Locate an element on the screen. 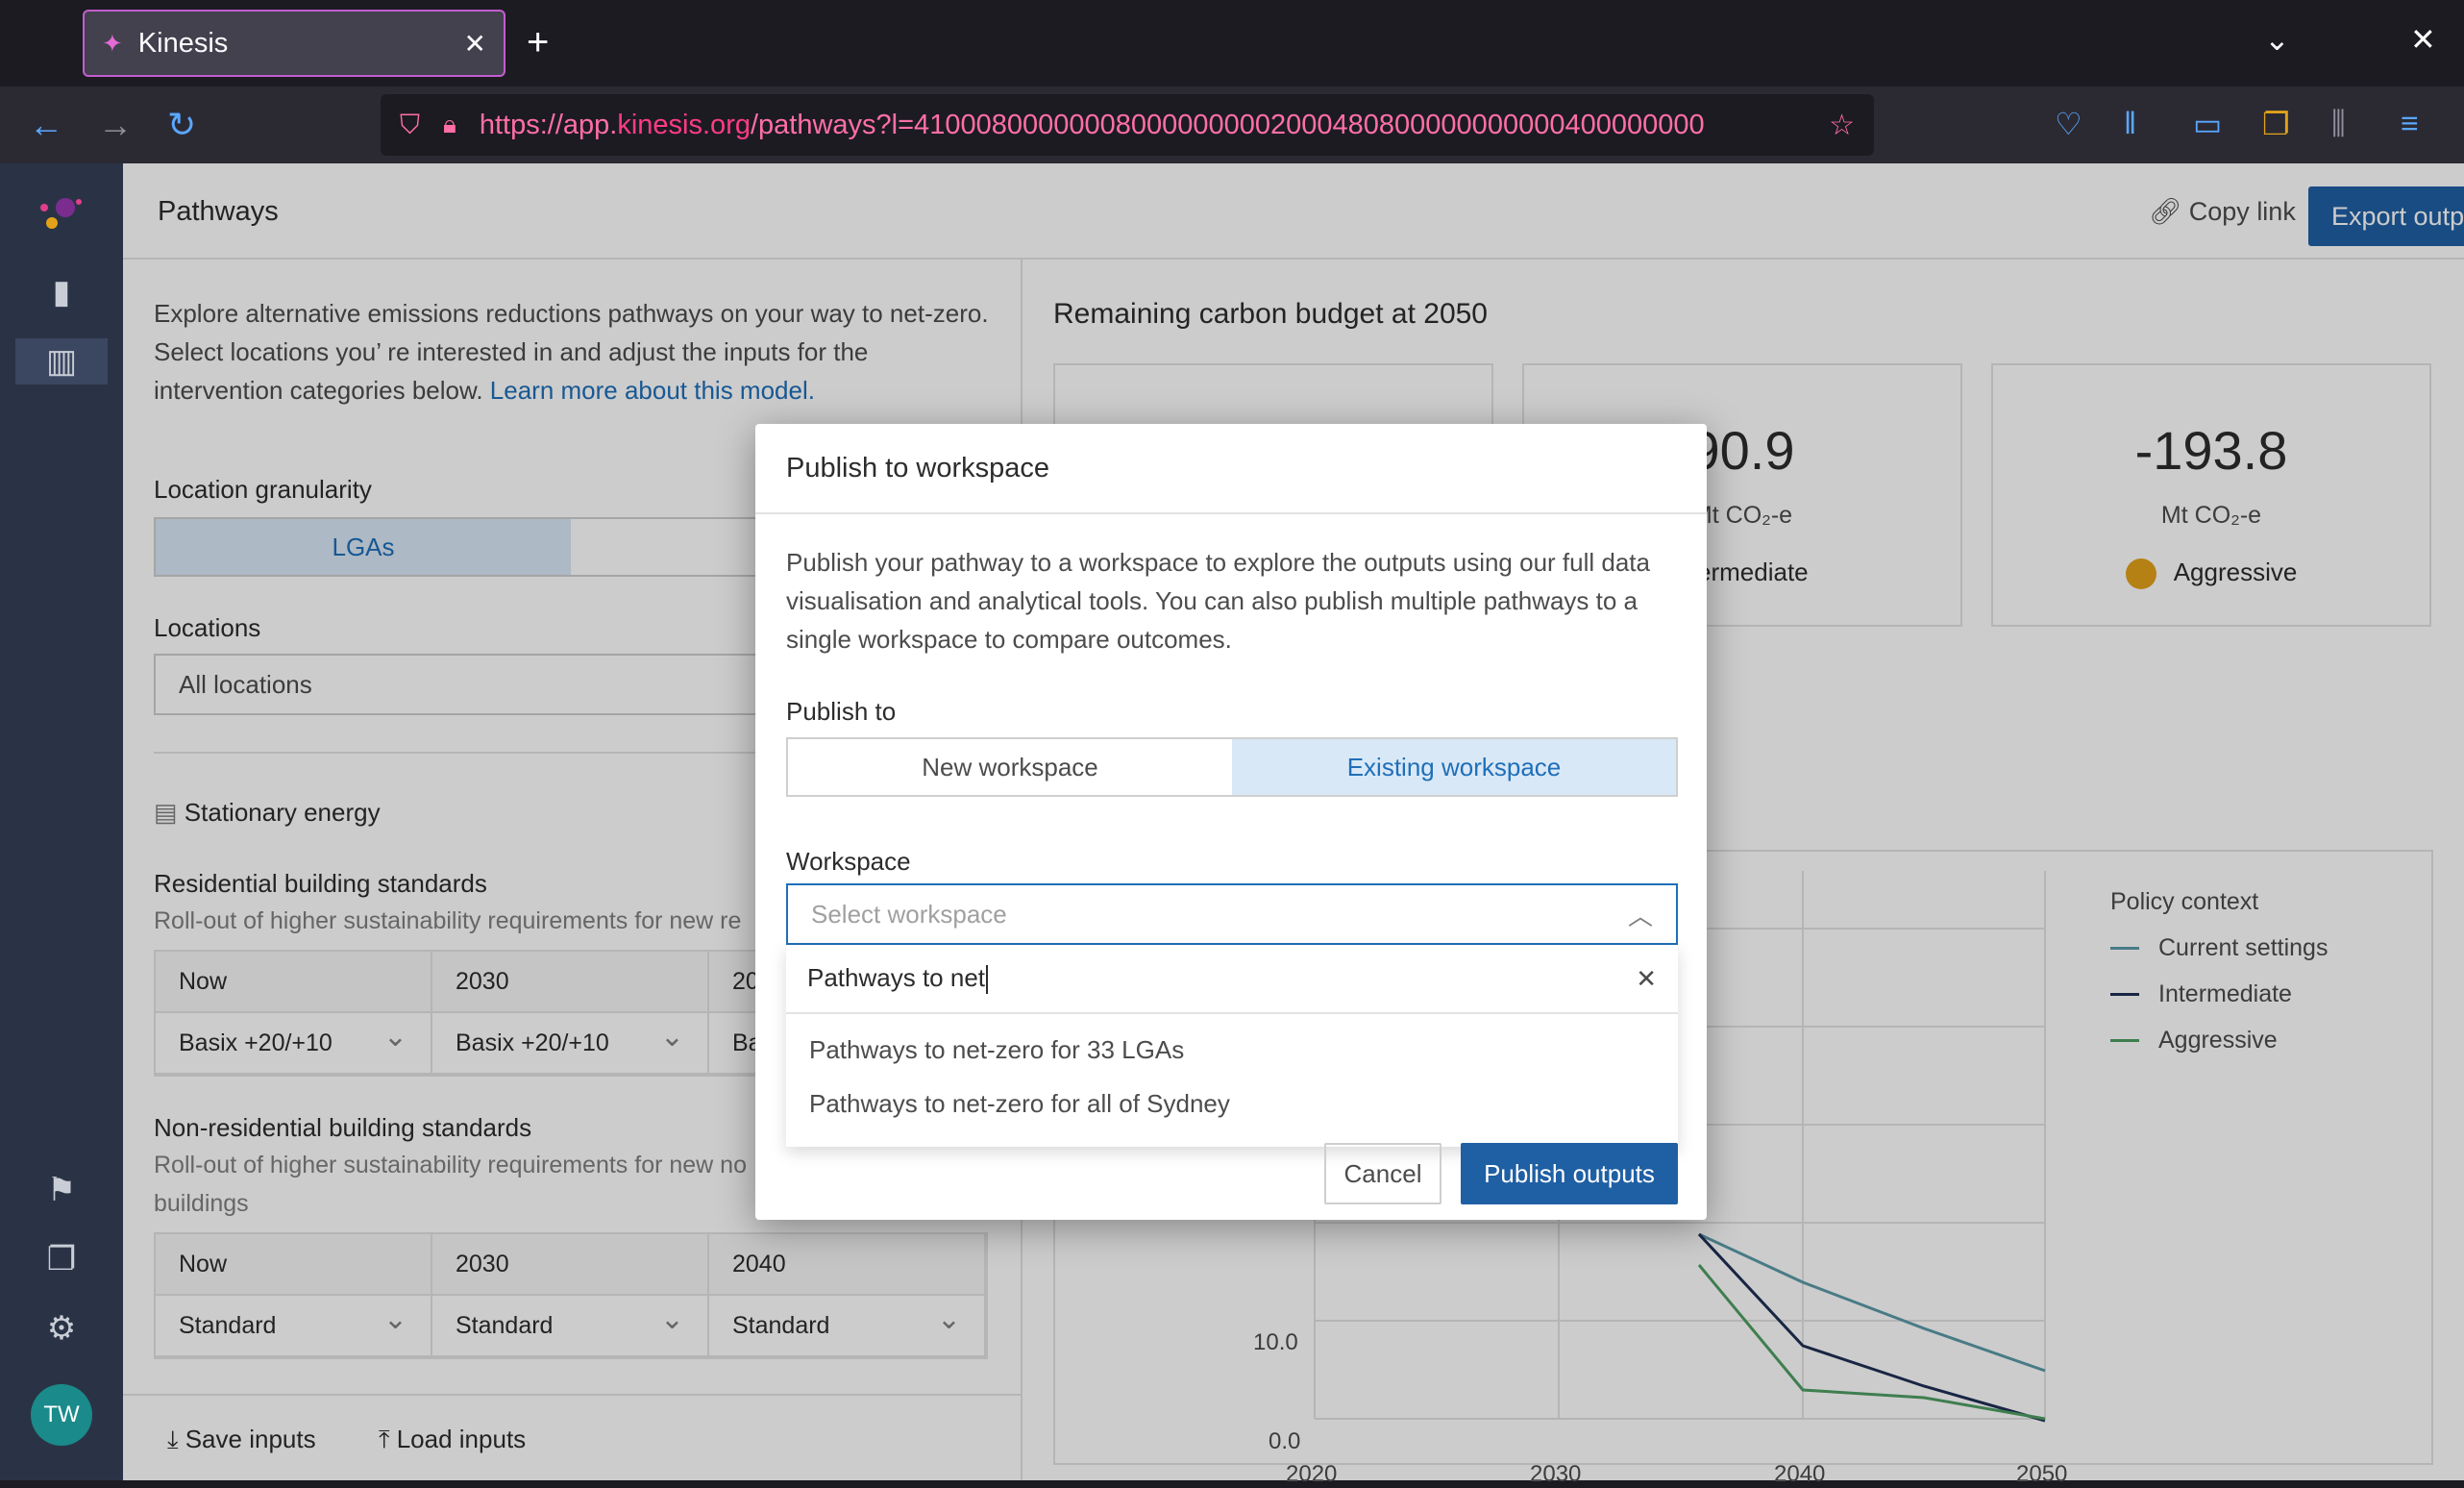  browser-tab: ✦ Kinesis ✕ is located at coordinates (294, 43).